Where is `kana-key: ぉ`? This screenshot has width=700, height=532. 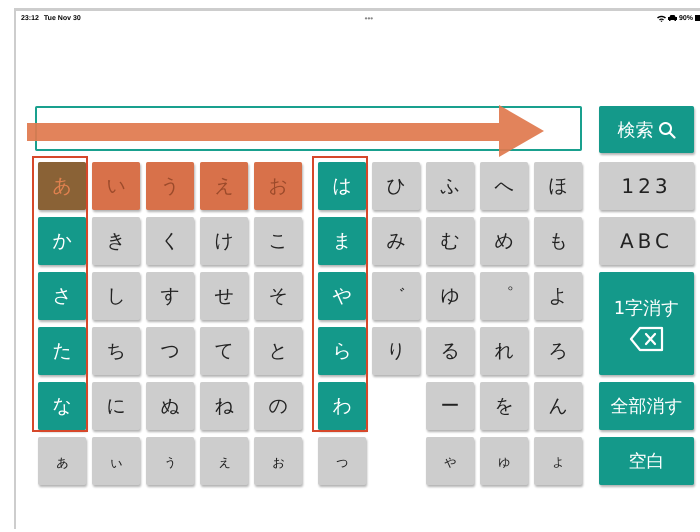
kana-key: ぉ is located at coordinates (278, 461).